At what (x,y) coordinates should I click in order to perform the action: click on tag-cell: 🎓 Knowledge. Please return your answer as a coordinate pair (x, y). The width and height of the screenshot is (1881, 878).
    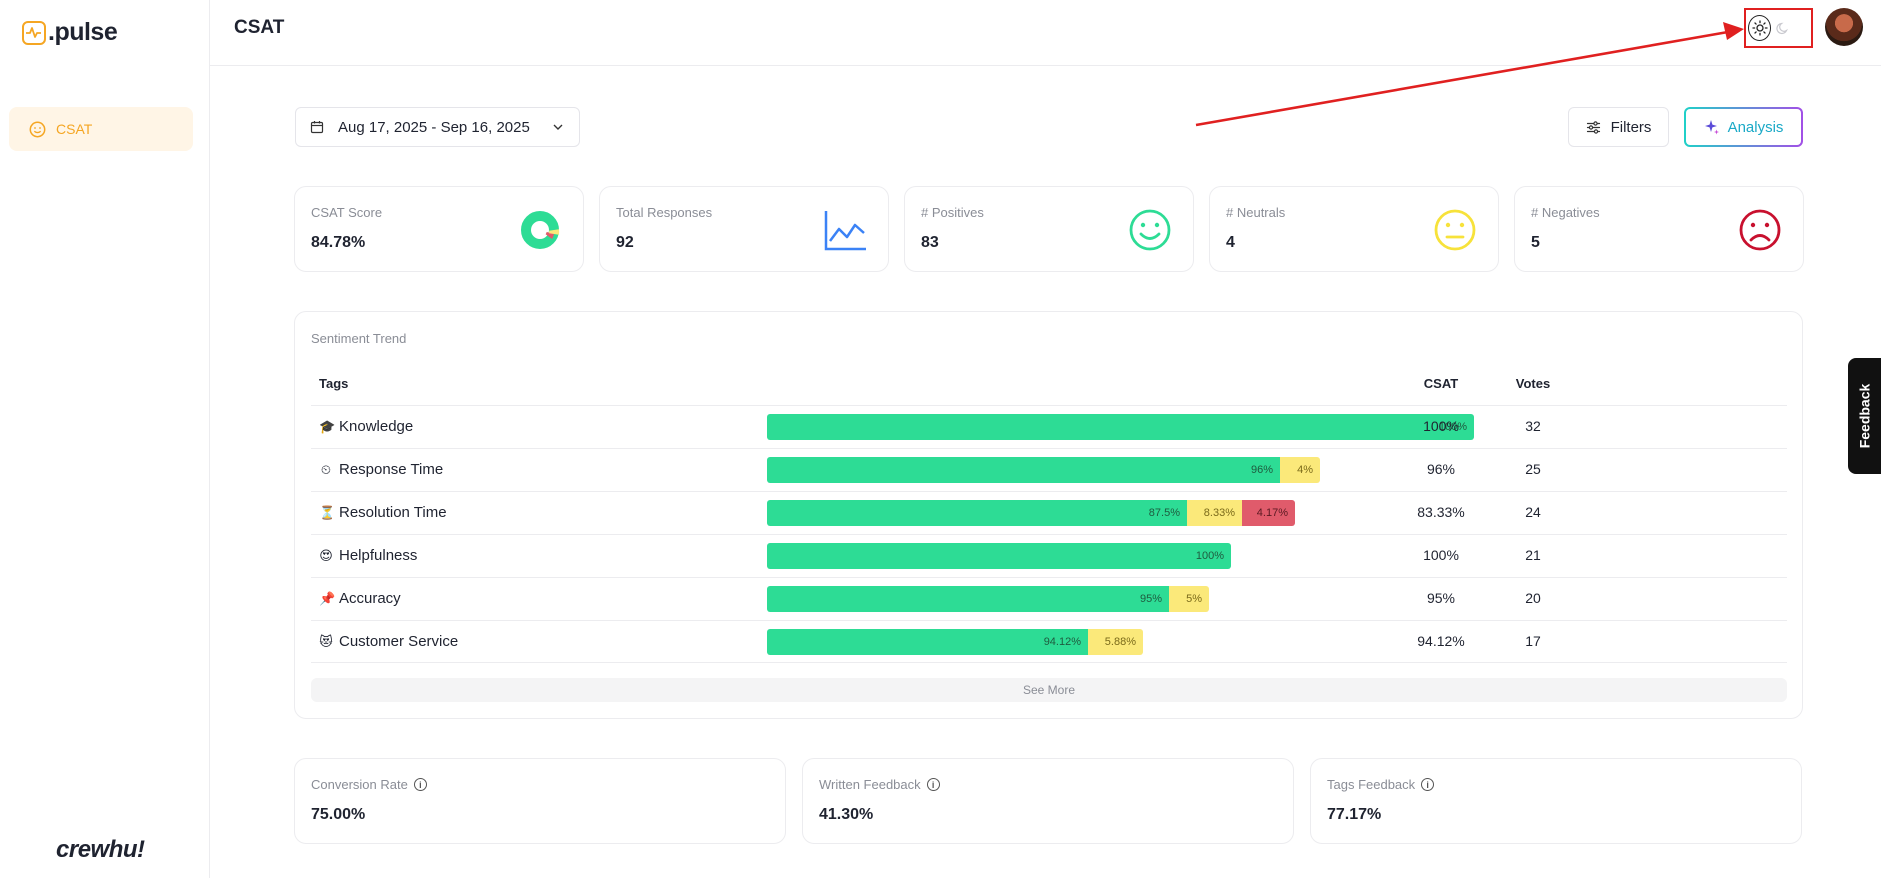
    Looking at the image, I should click on (366, 426).